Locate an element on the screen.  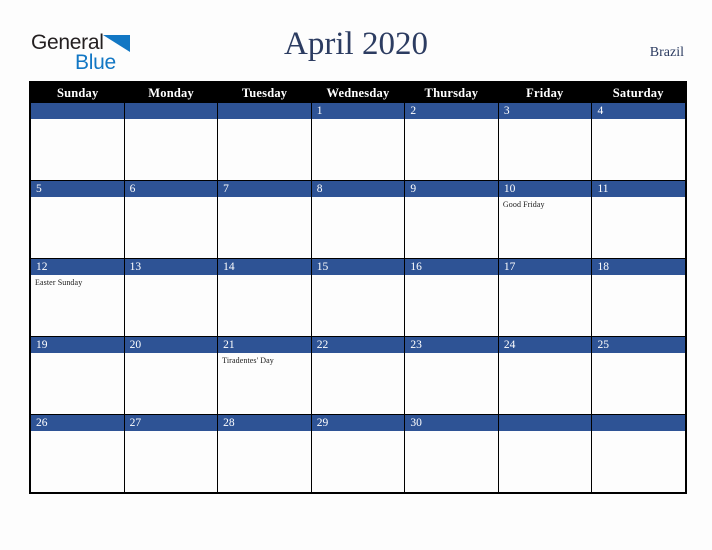
event-label: Good Friday is located at coordinates (523, 204).